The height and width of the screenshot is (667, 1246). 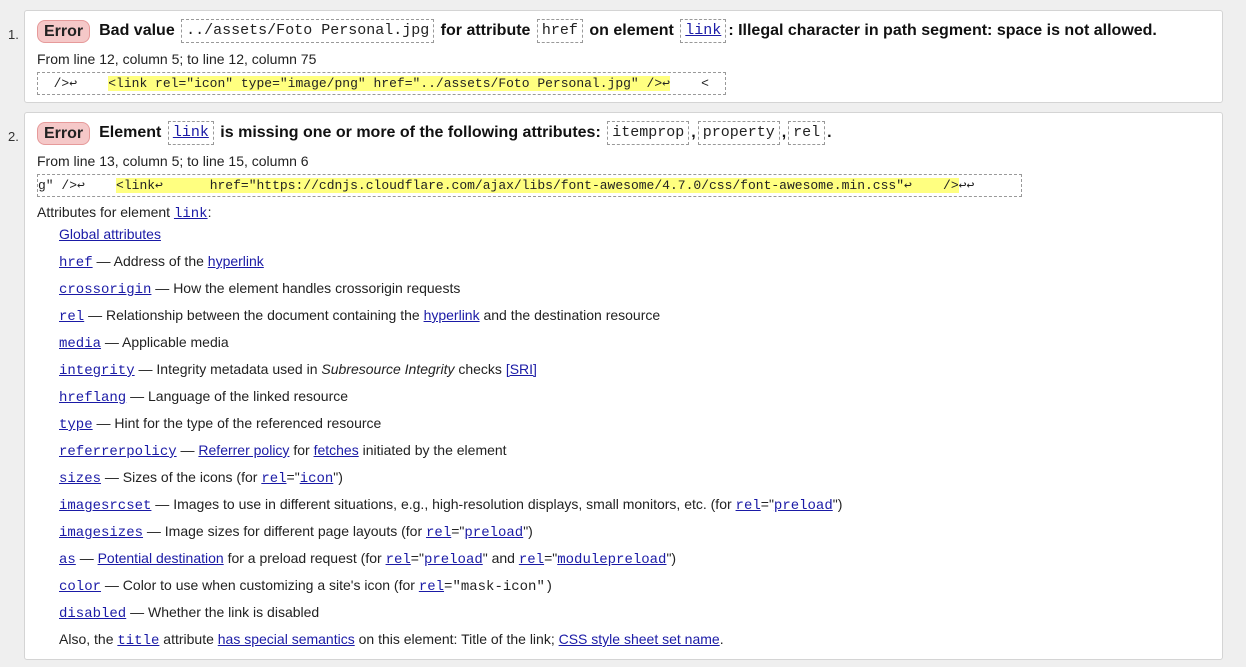 I want to click on attributes-title-text: :, so click(x=209, y=212).